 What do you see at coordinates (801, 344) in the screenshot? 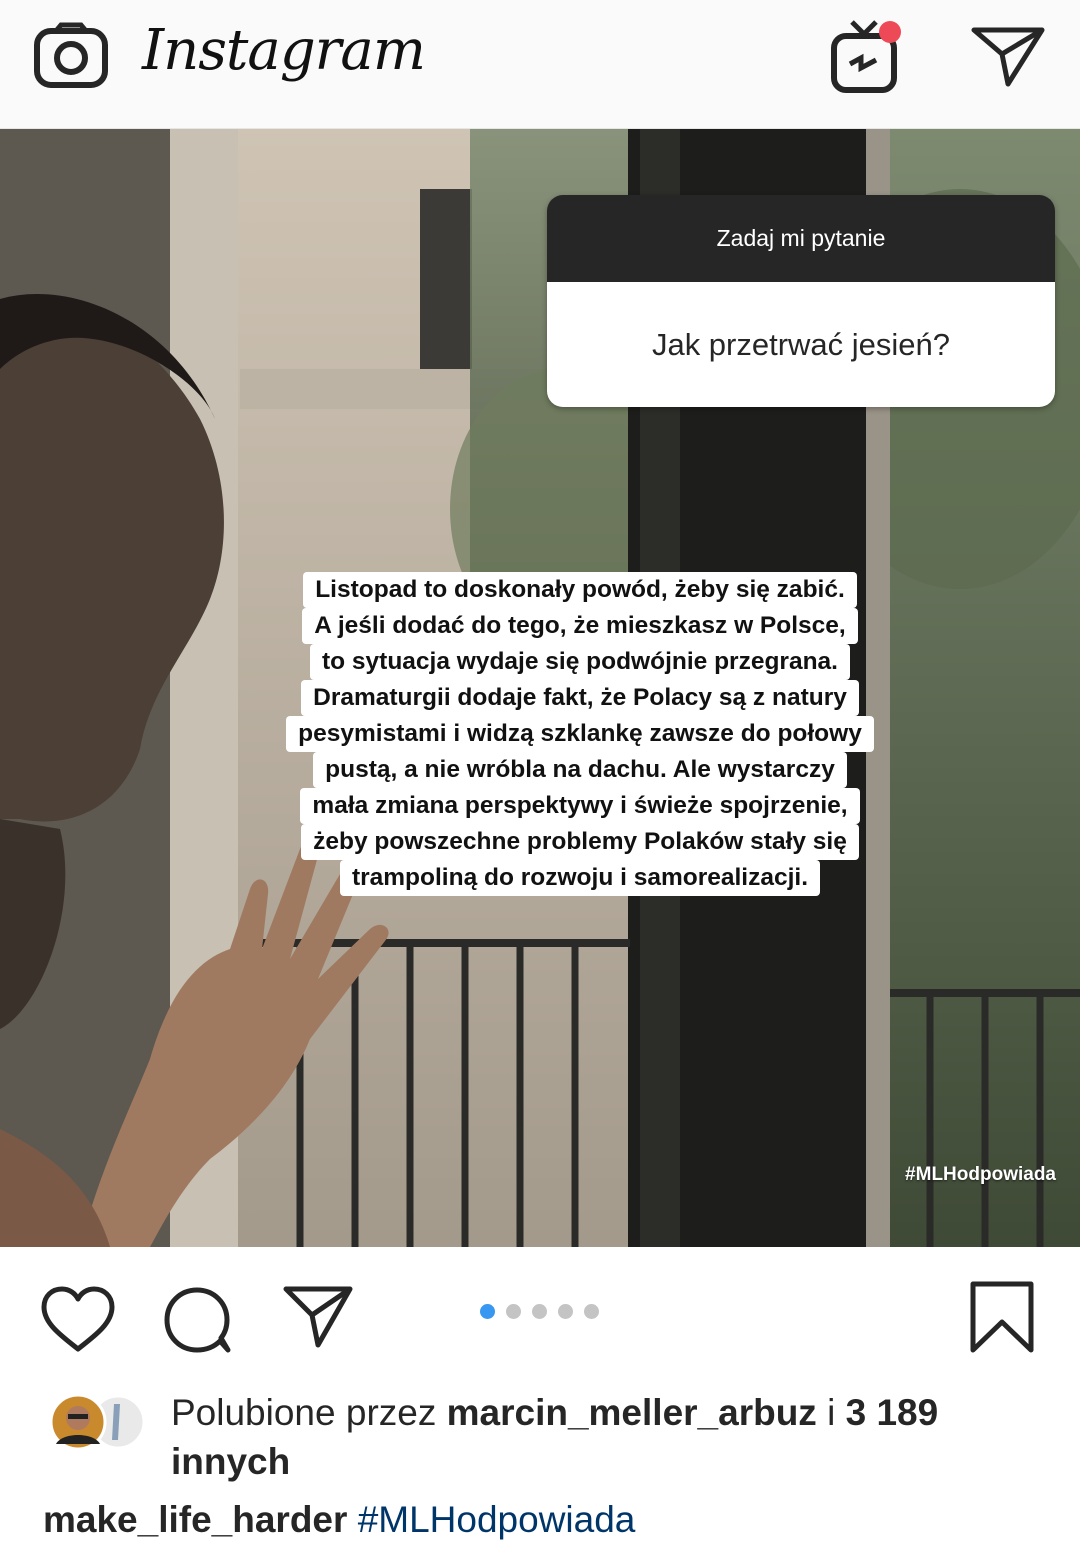
I see `question-text: Jak przetrwać jesień?` at bounding box center [801, 344].